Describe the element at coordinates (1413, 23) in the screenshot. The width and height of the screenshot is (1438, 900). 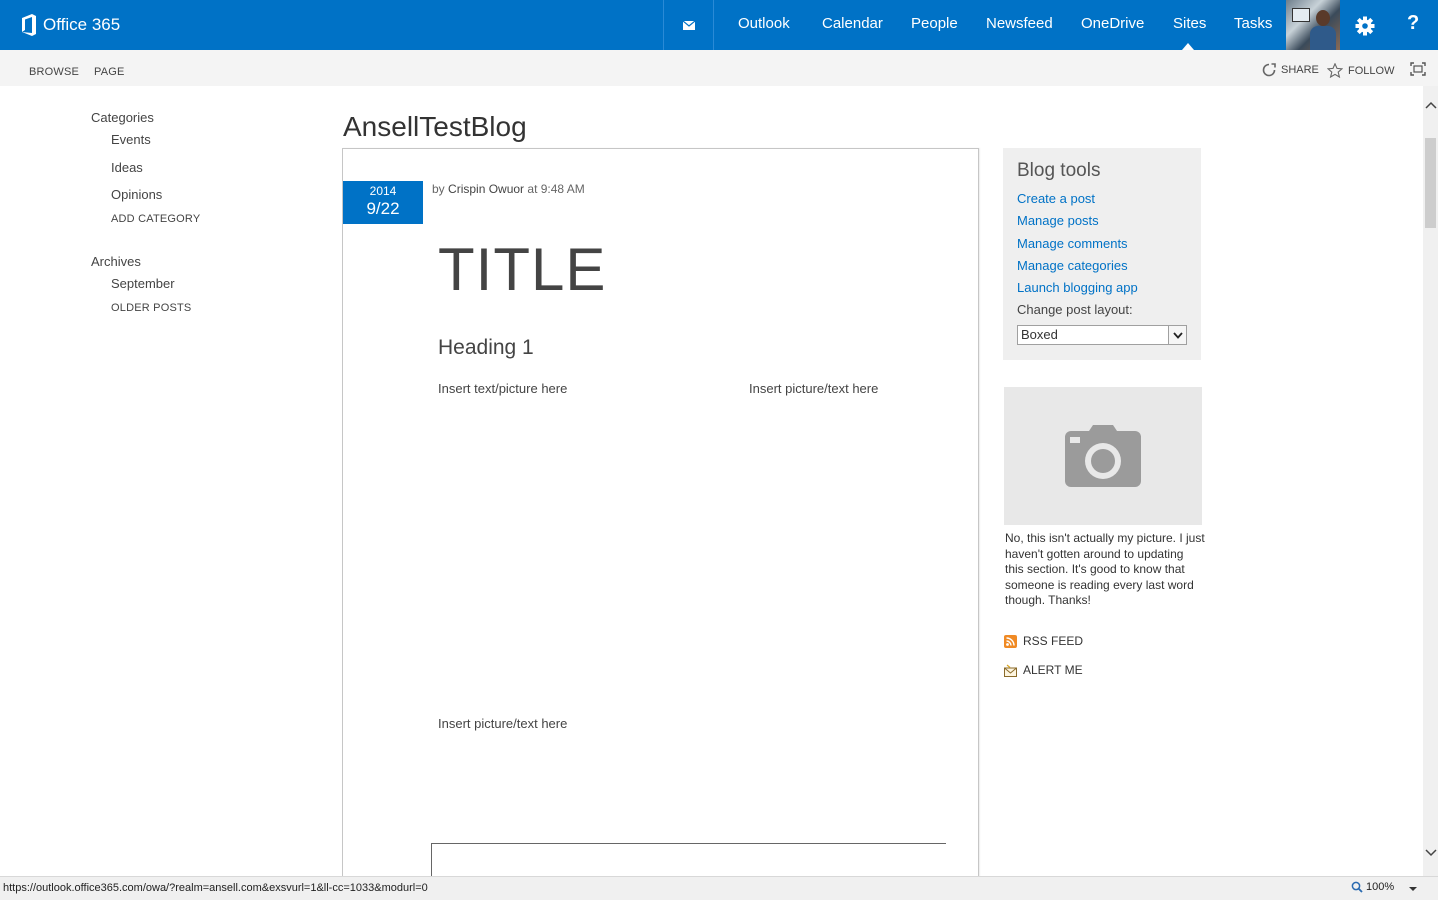
I see `help-button: ?` at that location.